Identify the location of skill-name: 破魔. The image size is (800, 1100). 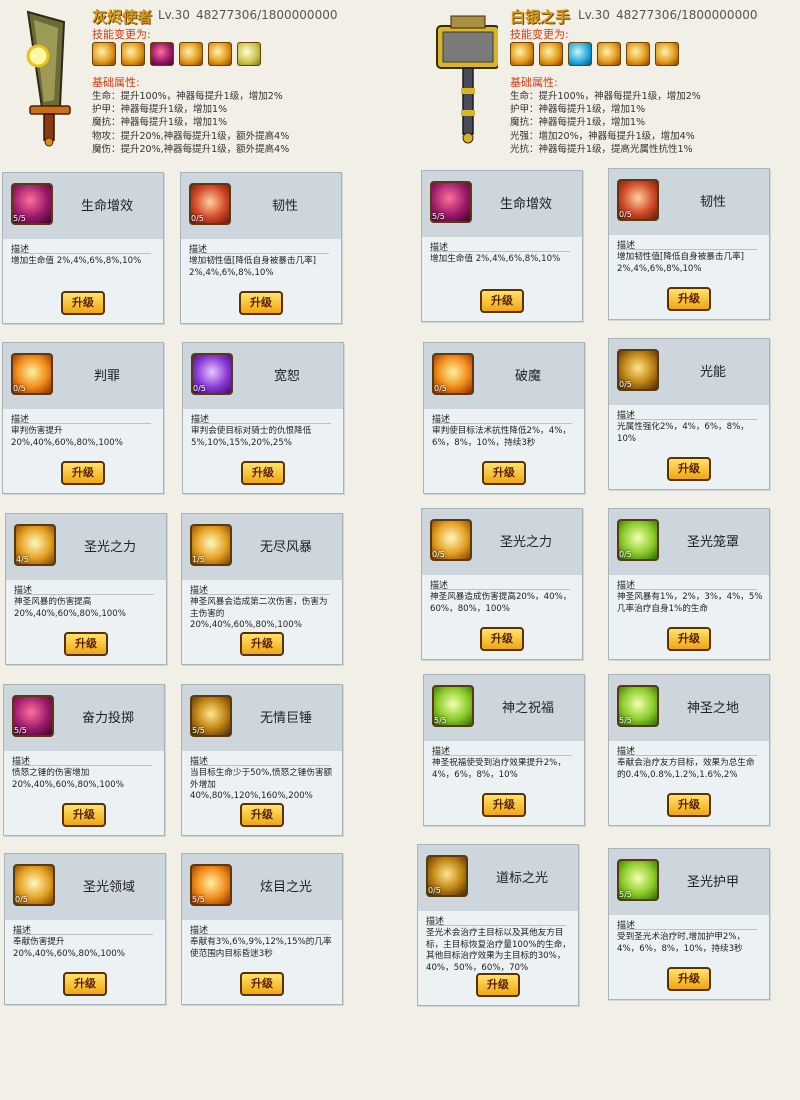
(527, 376).